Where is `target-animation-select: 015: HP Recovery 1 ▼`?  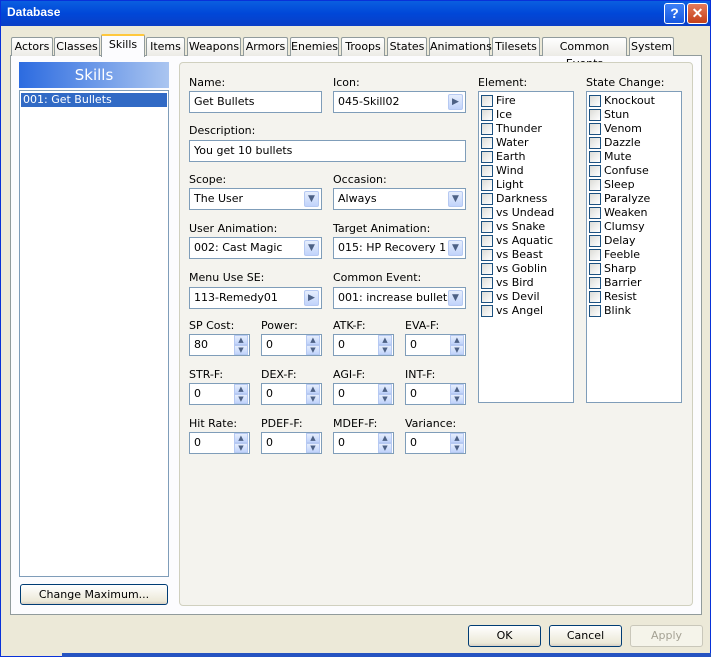 target-animation-select: 015: HP Recovery 1 ▼ is located at coordinates (399, 248).